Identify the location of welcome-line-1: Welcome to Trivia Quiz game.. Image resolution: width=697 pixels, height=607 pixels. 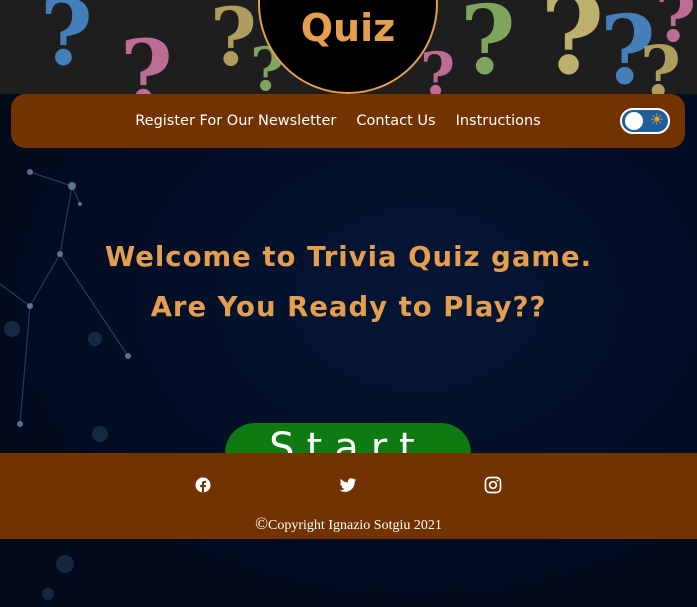
(348, 257).